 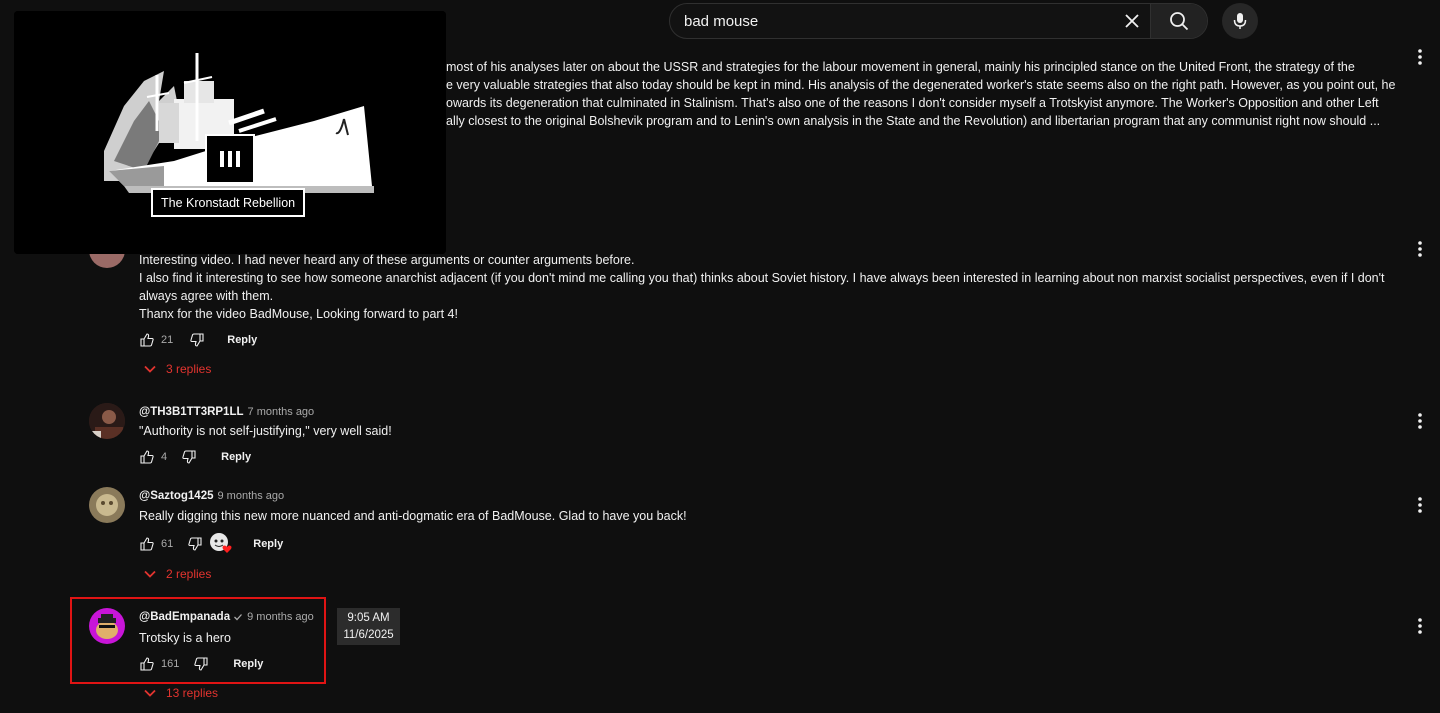 I want to click on close-icon, so click(x=1132, y=21).